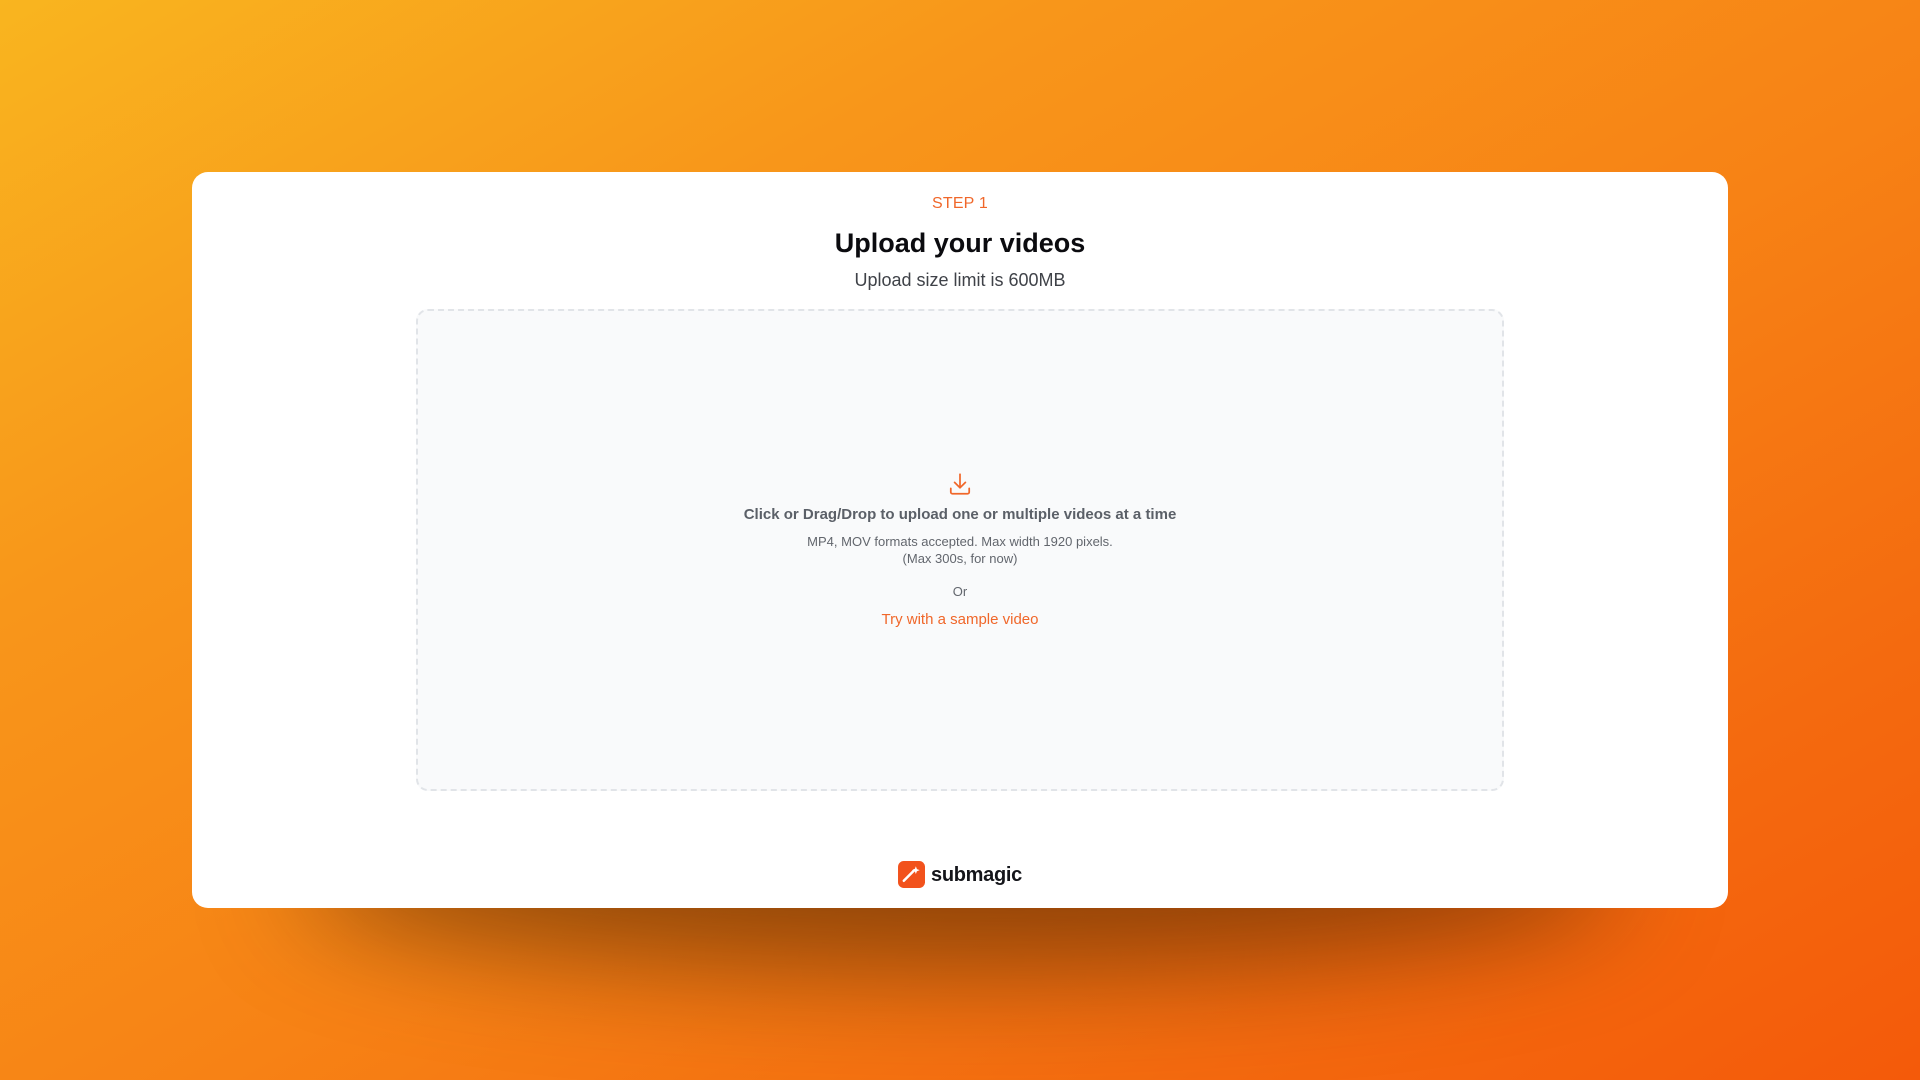  I want to click on page-title: Upload your videos, so click(960, 243).